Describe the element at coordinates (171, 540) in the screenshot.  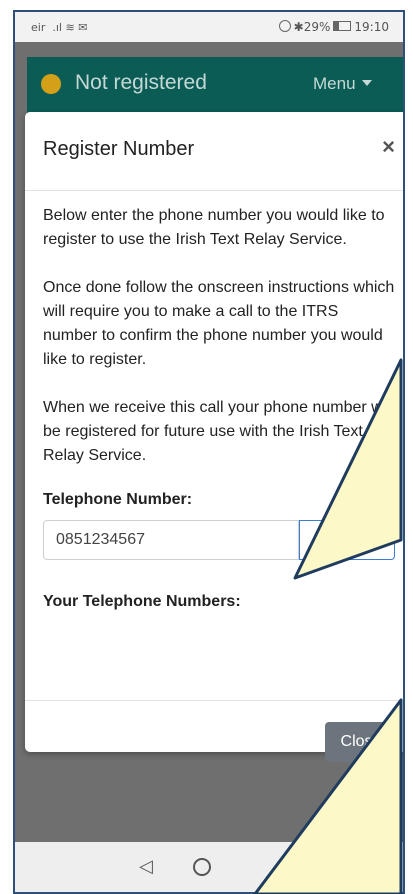
I see `telephone-input` at that location.